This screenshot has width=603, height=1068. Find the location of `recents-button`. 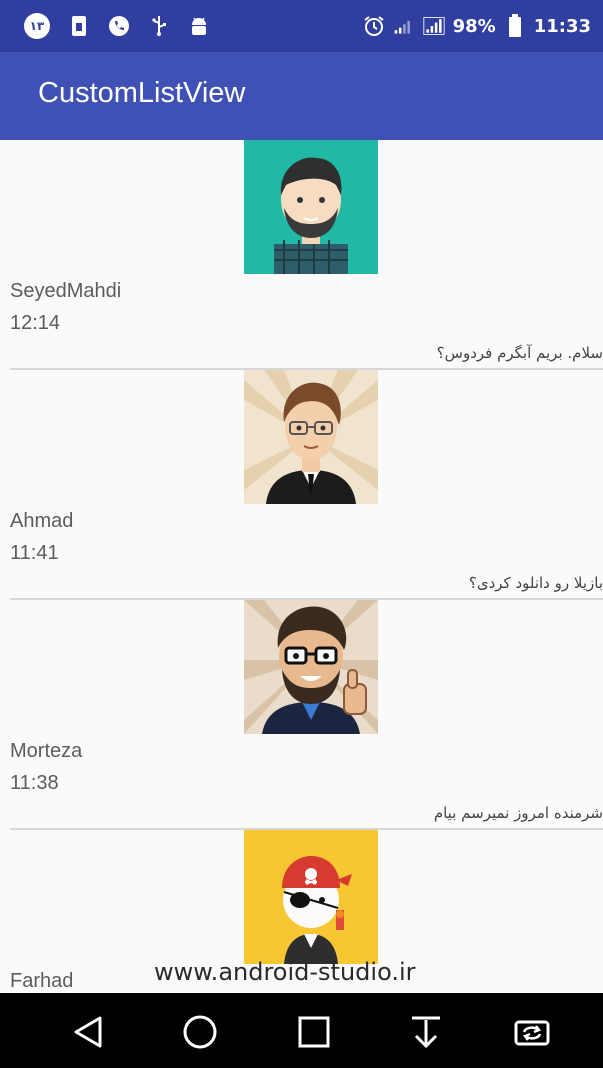

recents-button is located at coordinates (314, 1032).